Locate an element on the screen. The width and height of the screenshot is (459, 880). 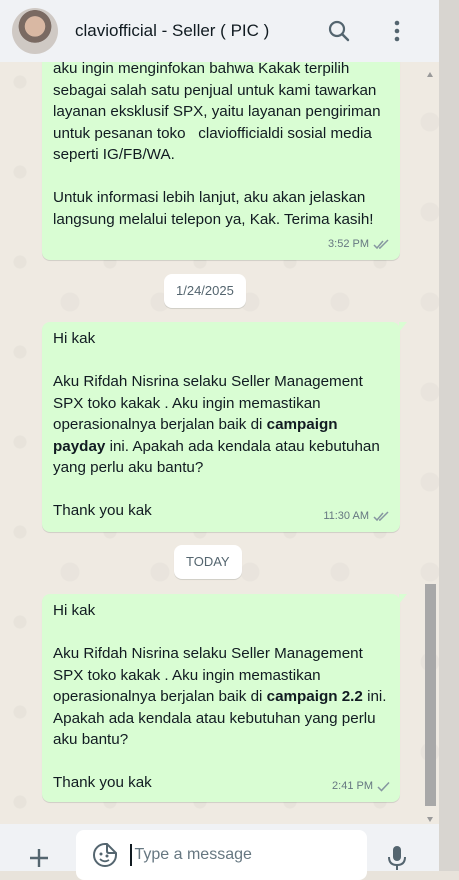
window-edge is located at coordinates (449, 435).